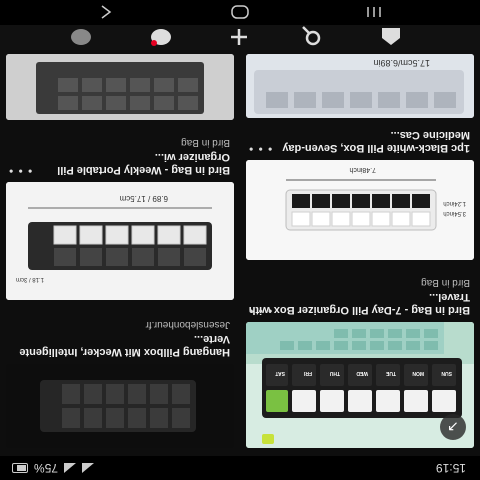  I want to click on pin-image: SUN MON TUE WED THU FRI SAT ↗, so click(360, 385).